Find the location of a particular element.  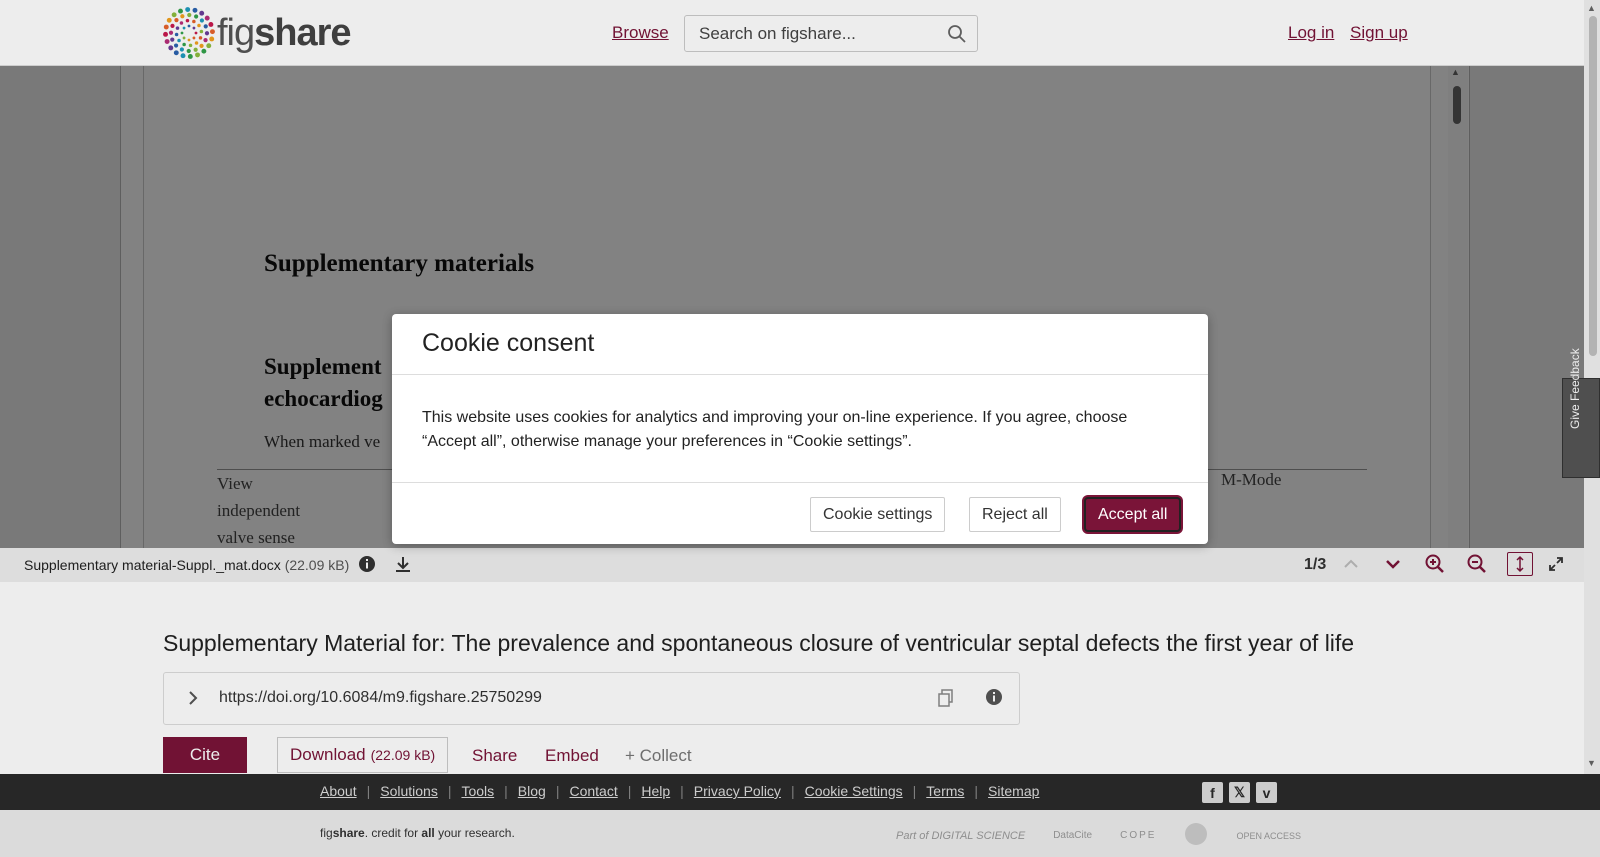

accept-all-button: Accept all is located at coordinates (1133, 514).